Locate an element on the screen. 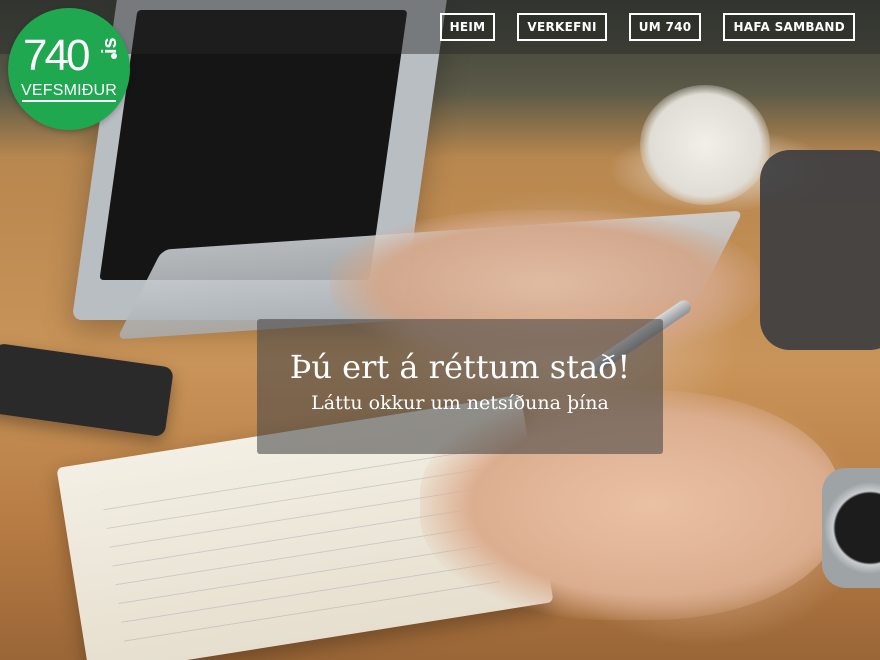 This screenshot has width=880, height=660. coffee-cup-image is located at coordinates (705, 145).